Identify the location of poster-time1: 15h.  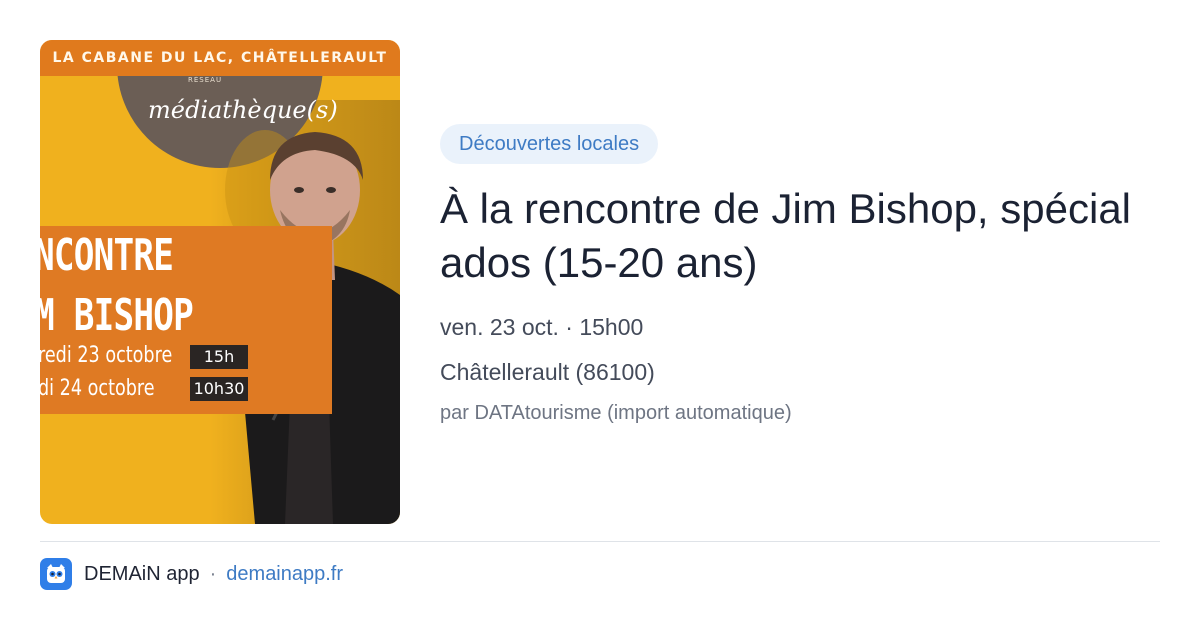
(219, 357).